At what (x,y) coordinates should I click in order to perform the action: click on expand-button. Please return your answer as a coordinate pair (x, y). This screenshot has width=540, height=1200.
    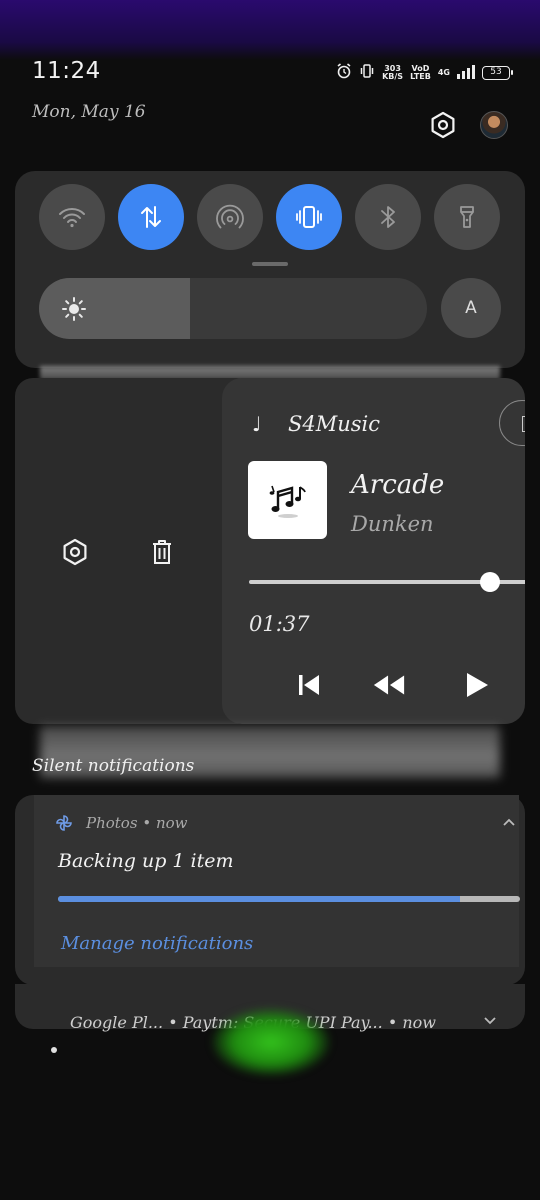
    Looking at the image, I should click on (490, 1021).